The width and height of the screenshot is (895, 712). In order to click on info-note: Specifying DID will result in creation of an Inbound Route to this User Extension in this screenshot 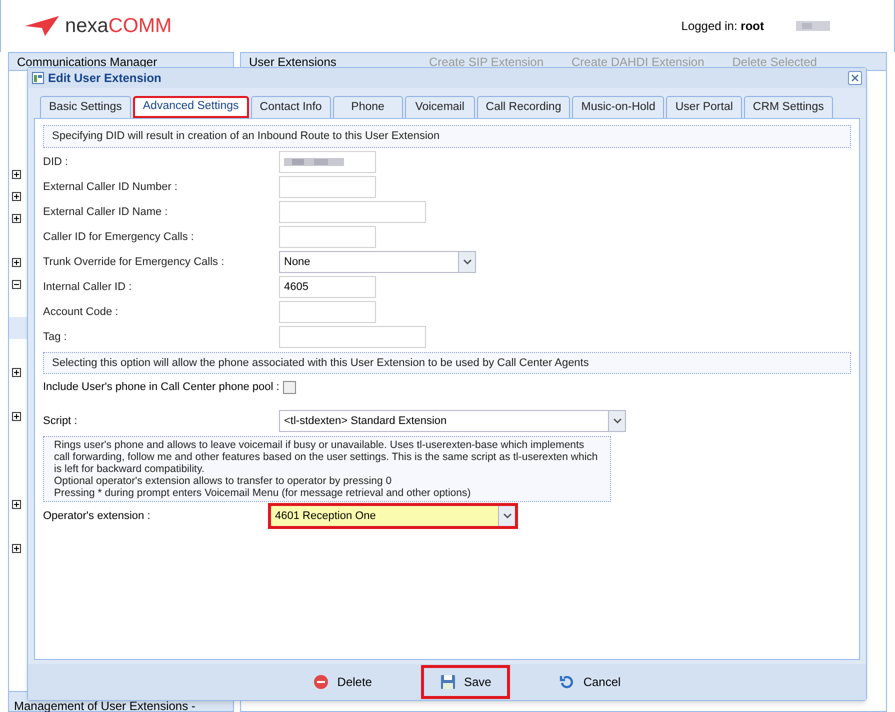, I will do `click(447, 136)`.